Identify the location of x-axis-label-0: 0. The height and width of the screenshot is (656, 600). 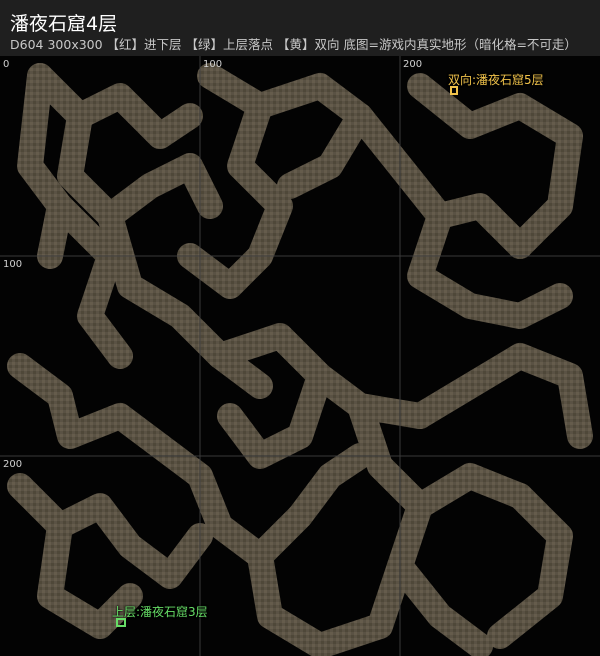
(6, 64).